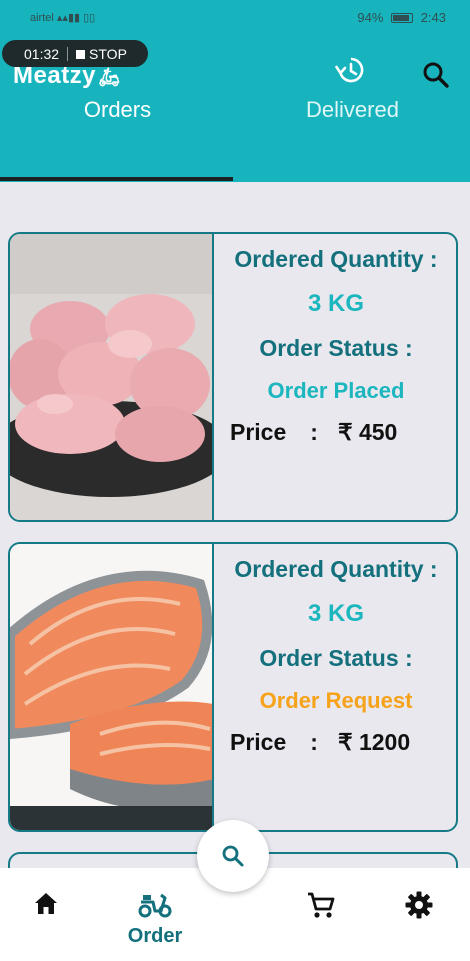  What do you see at coordinates (155, 919) in the screenshot?
I see `nav-order: Order` at bounding box center [155, 919].